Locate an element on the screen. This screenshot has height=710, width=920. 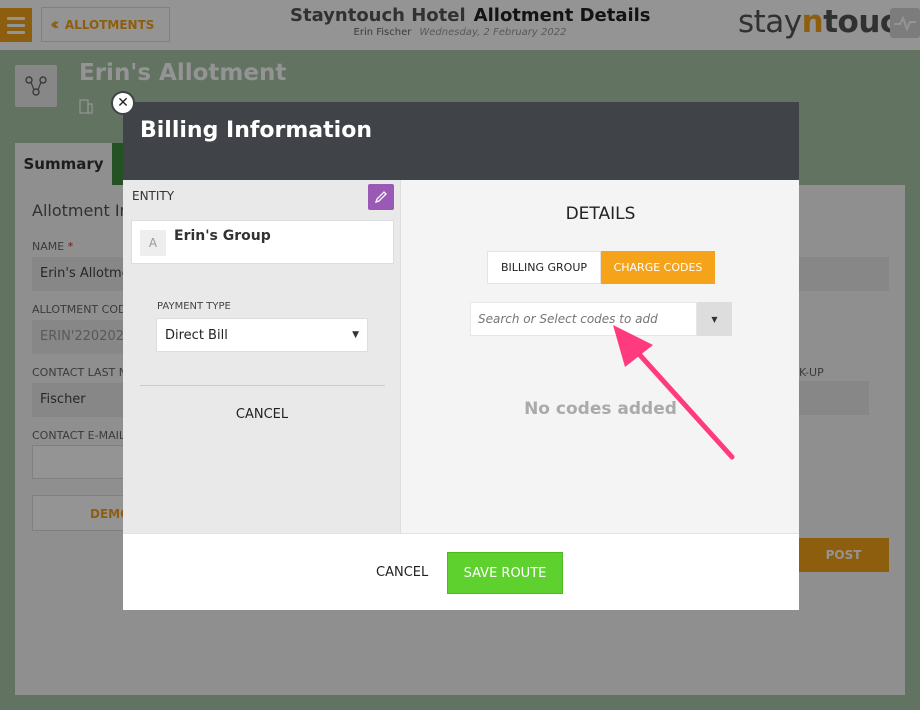
payment-type-select: Direct Bill ▼ is located at coordinates (262, 335).